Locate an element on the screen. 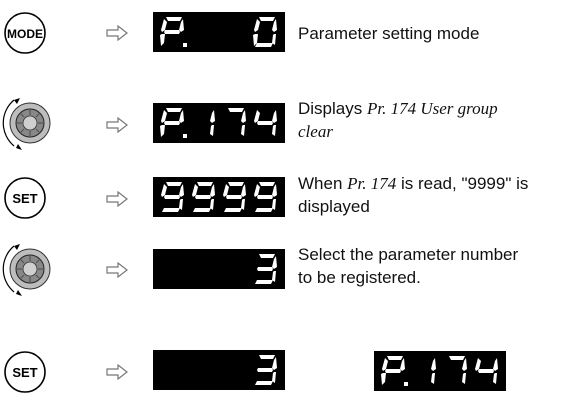 Image resolution: width=587 pixels, height=414 pixels. step-description: Displays Pr. 174 User group clear is located at coordinates (398, 120).